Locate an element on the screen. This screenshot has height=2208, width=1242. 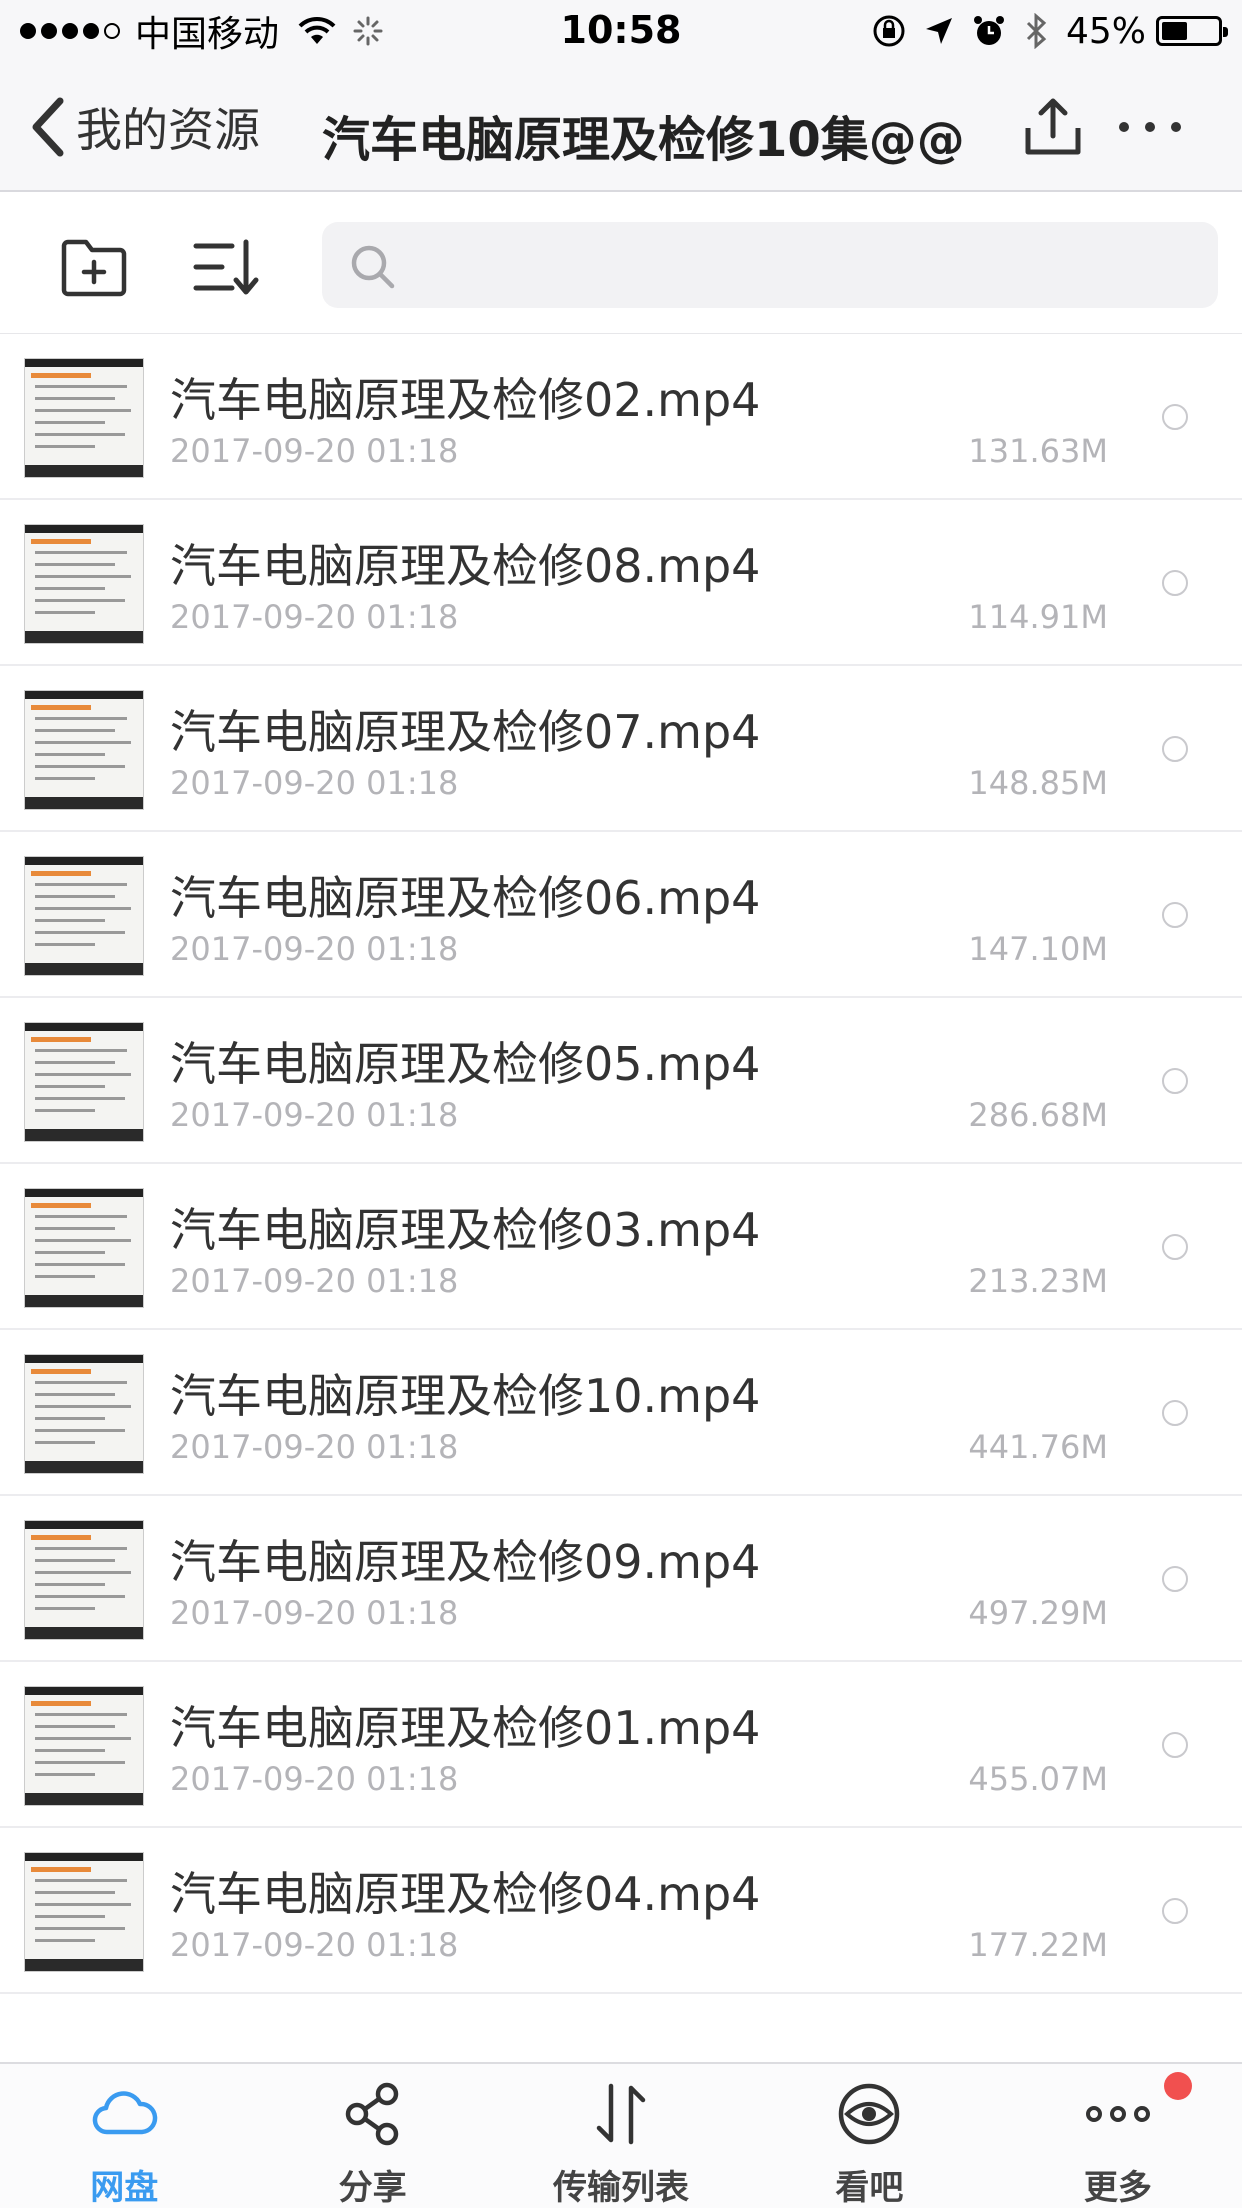
file-size: 213.23M is located at coordinates (1038, 1281).